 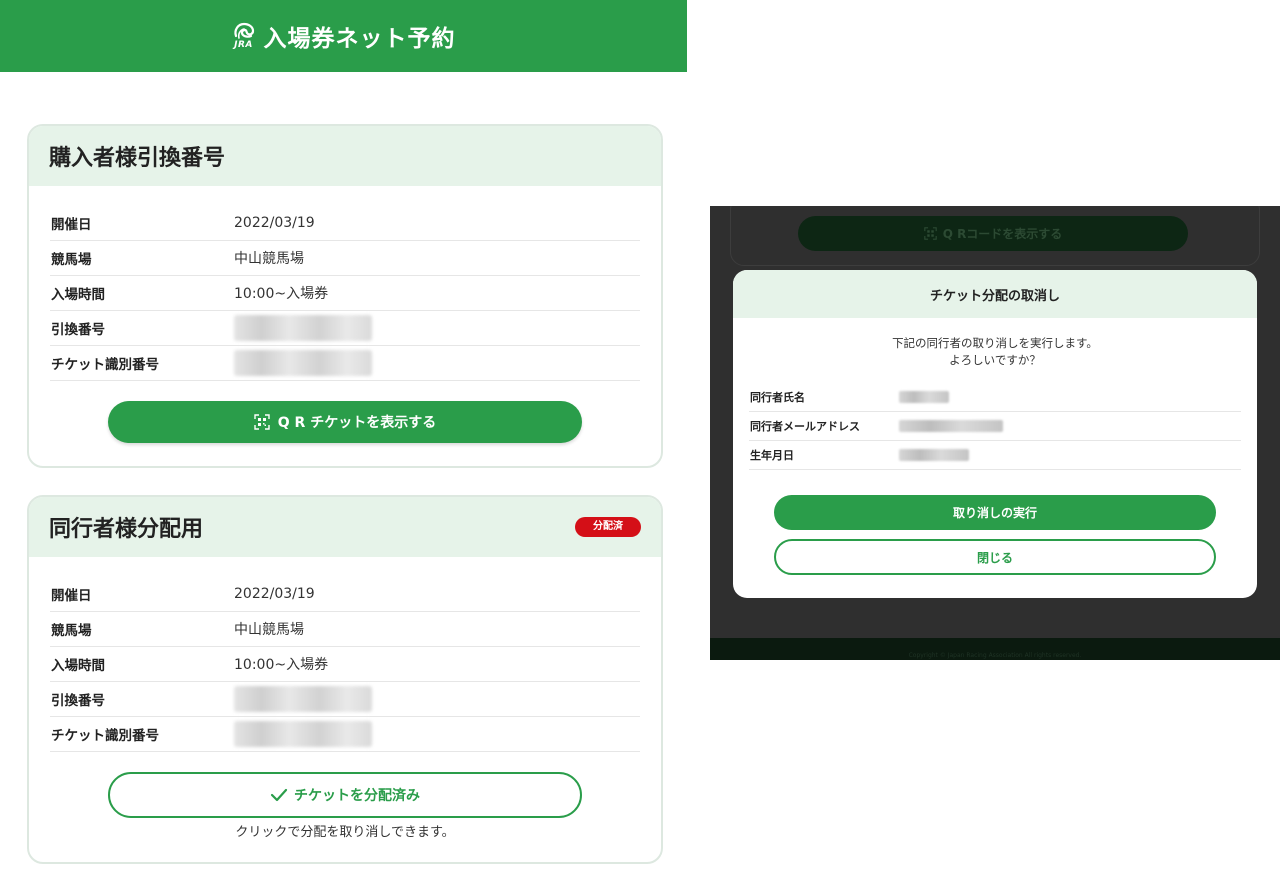 I want to click on purchaser-card-title: 購入者様引換番号, so click(x=137, y=158).